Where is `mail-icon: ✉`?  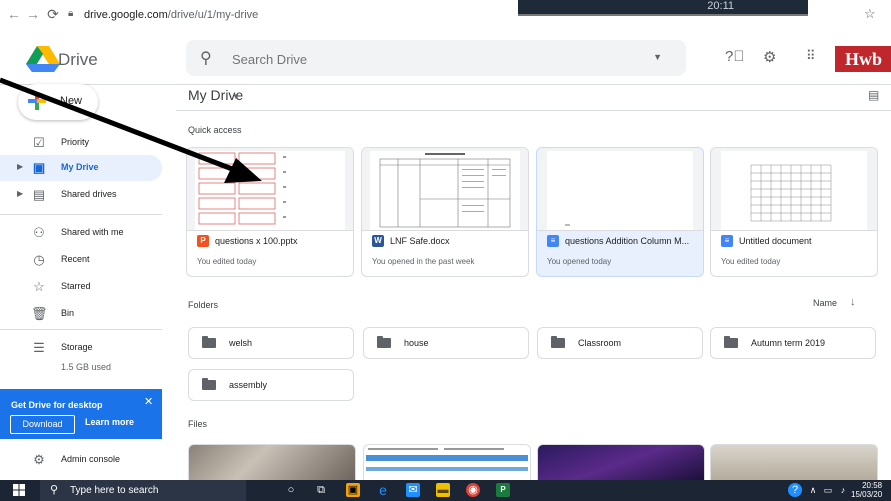
mail-icon: ✉ is located at coordinates (413, 490).